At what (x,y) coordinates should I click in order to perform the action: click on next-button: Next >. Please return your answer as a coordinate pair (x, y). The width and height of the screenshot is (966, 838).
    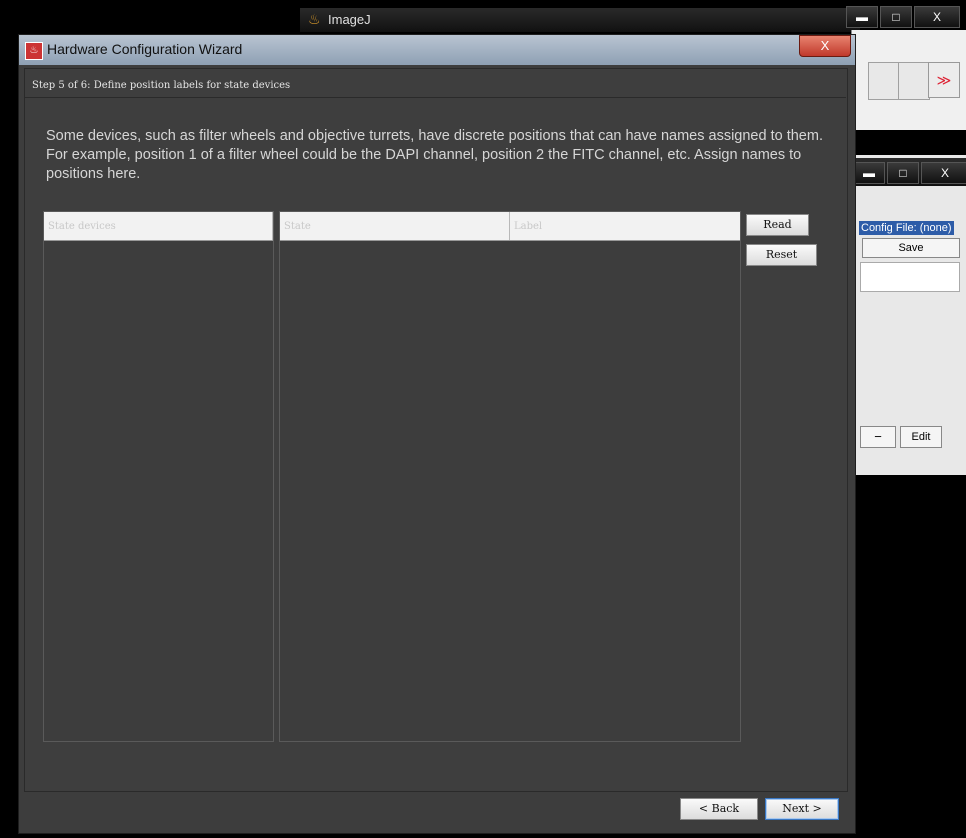
    Looking at the image, I should click on (802, 809).